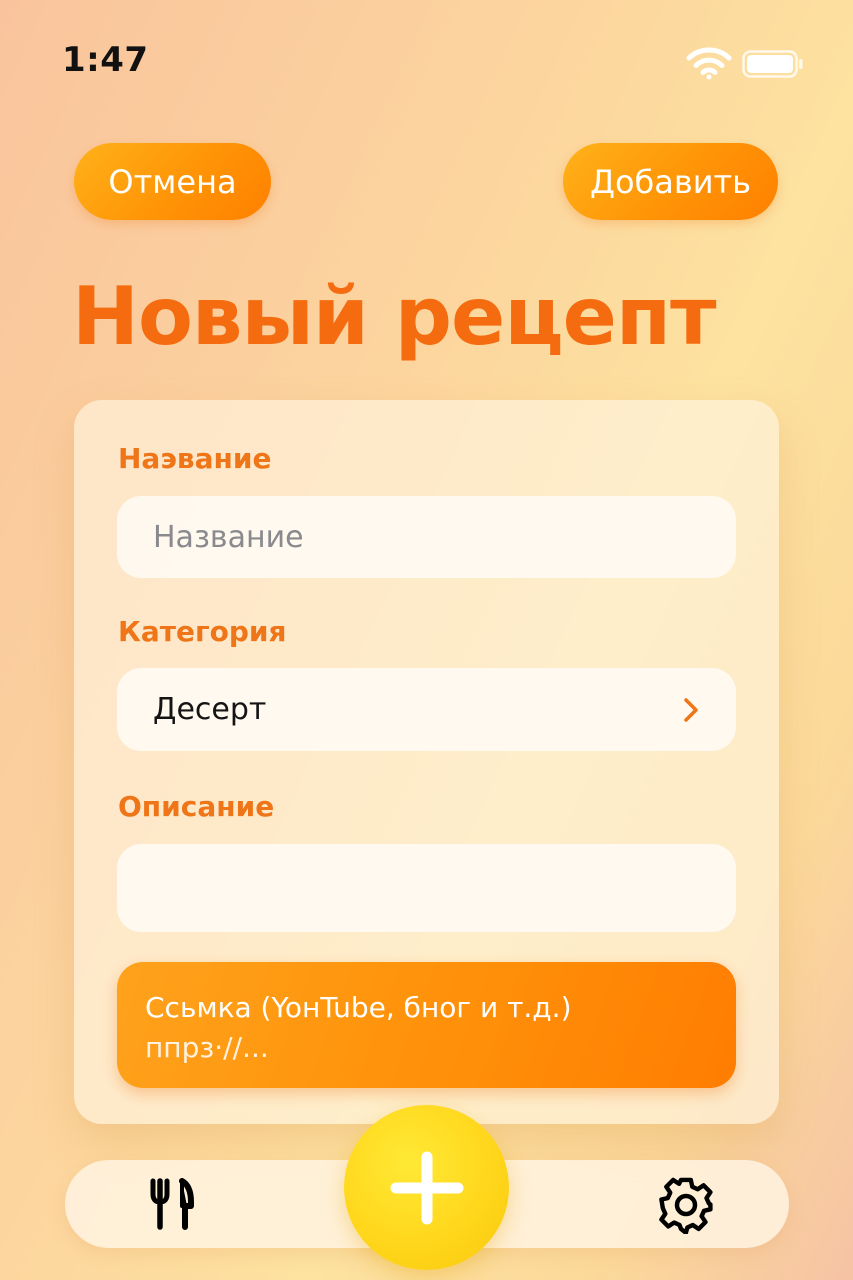 The image size is (853, 1280). I want to click on cancel-button: Отмена, so click(172, 181).